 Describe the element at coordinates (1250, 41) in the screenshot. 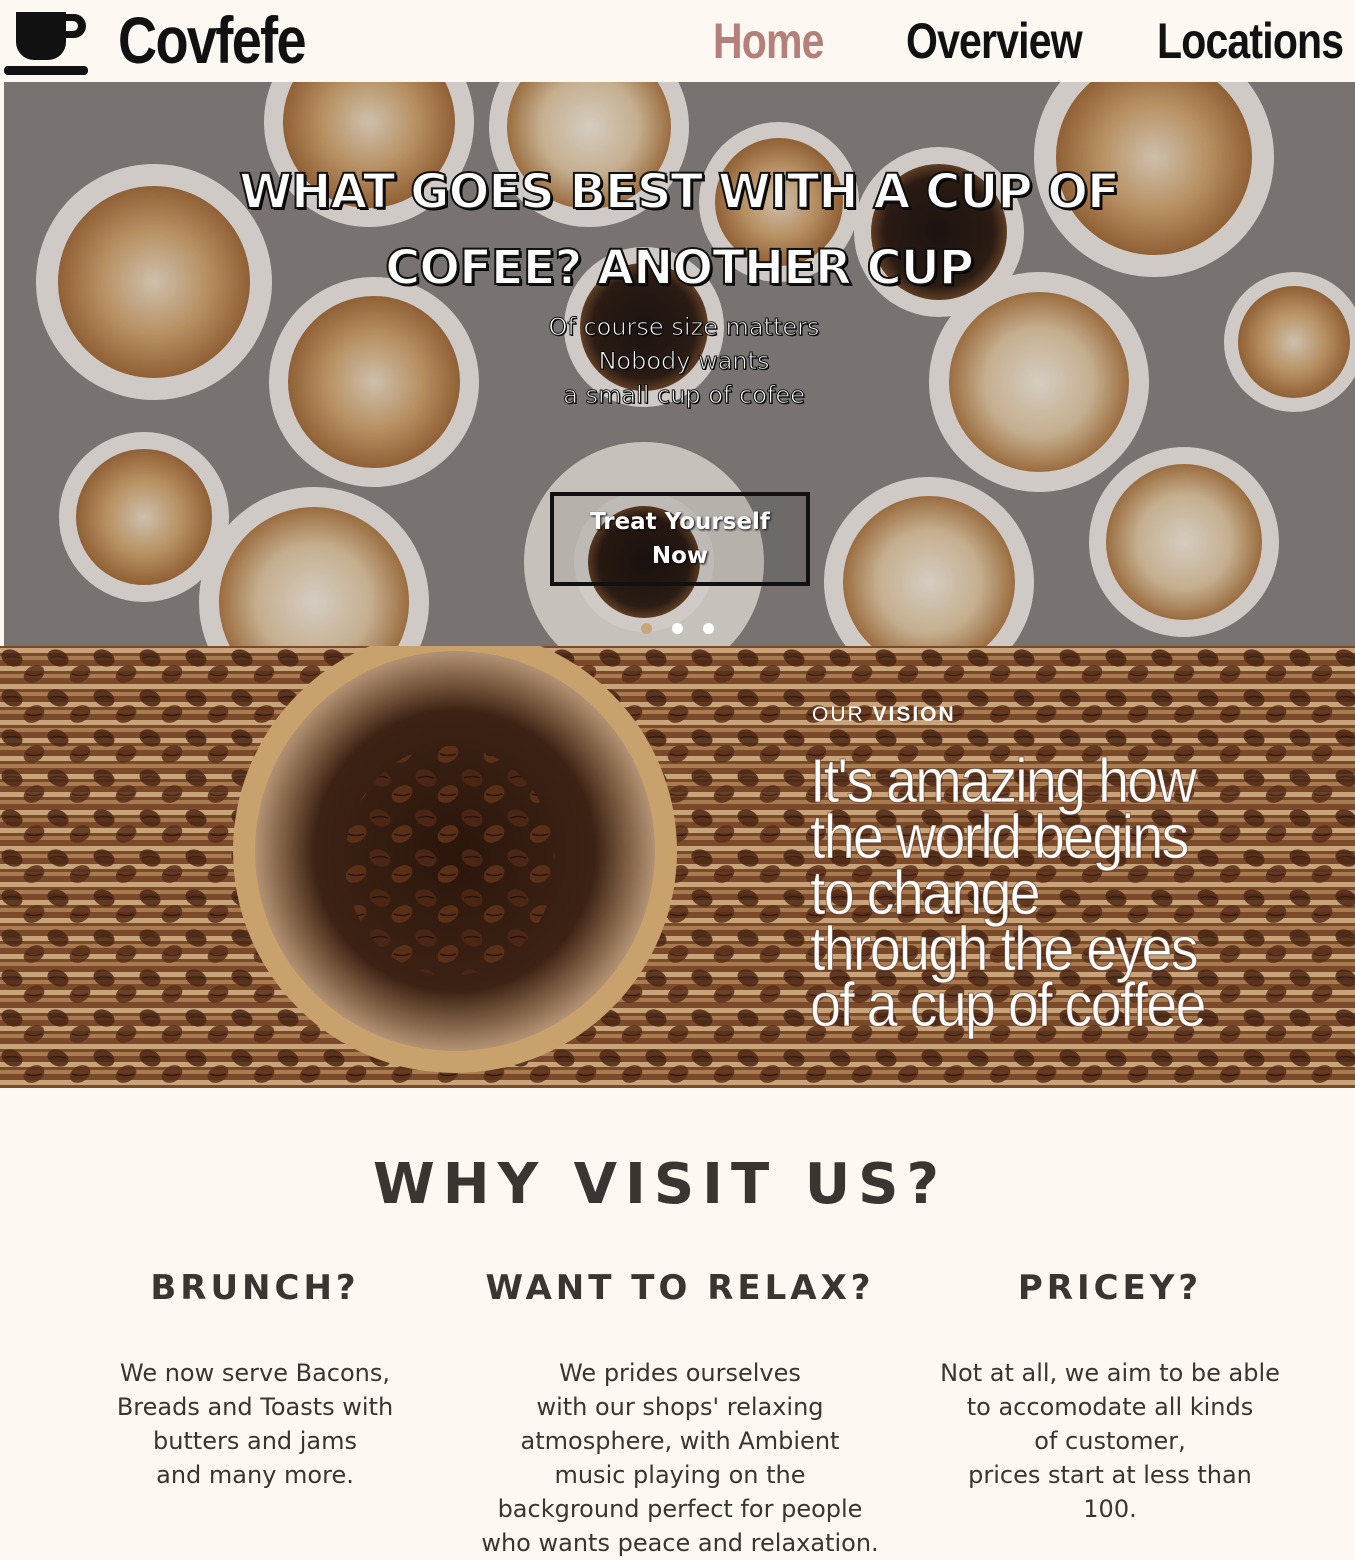

I see `nav-link-locations: Locations` at that location.